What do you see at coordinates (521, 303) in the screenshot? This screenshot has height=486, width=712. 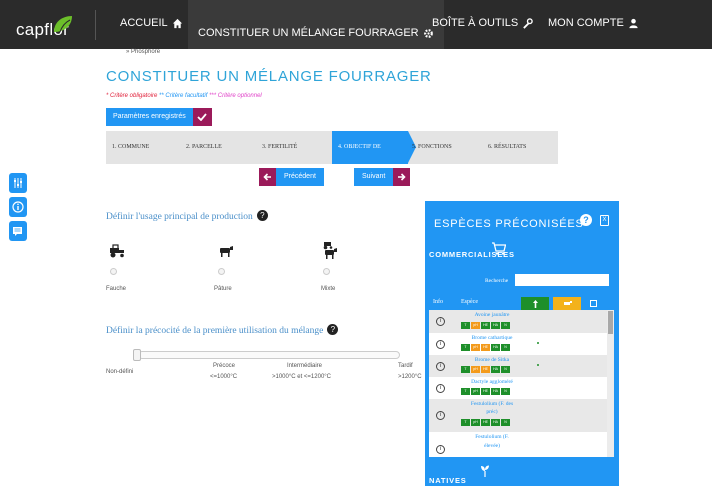 I see `table-header: Info Espèce` at bounding box center [521, 303].